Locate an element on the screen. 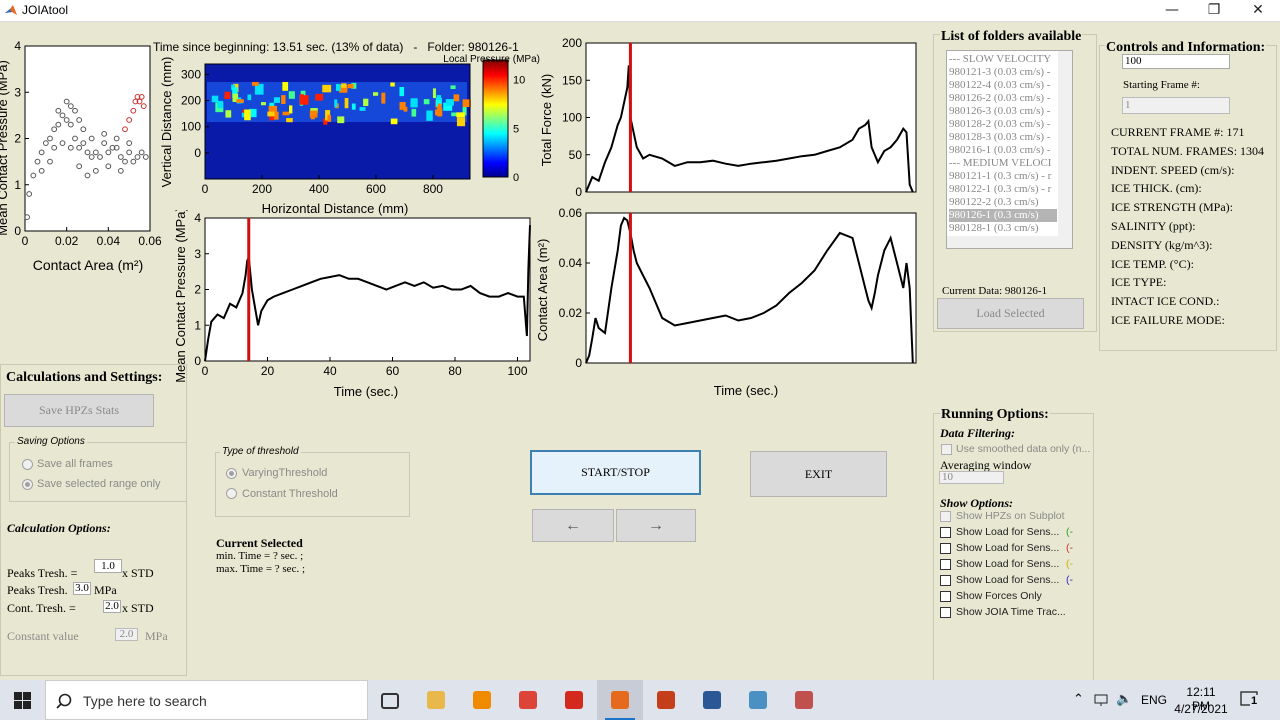 Image resolution: width=1280 pixels, height=720 pixels. start-frame-field: 1 is located at coordinates (1176, 105).